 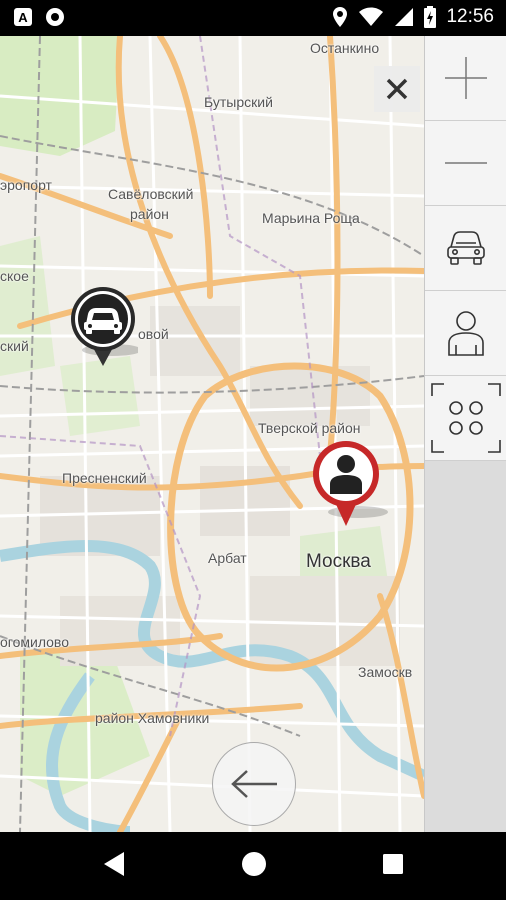 I want to click on zoom-in-icon, so click(x=466, y=78).